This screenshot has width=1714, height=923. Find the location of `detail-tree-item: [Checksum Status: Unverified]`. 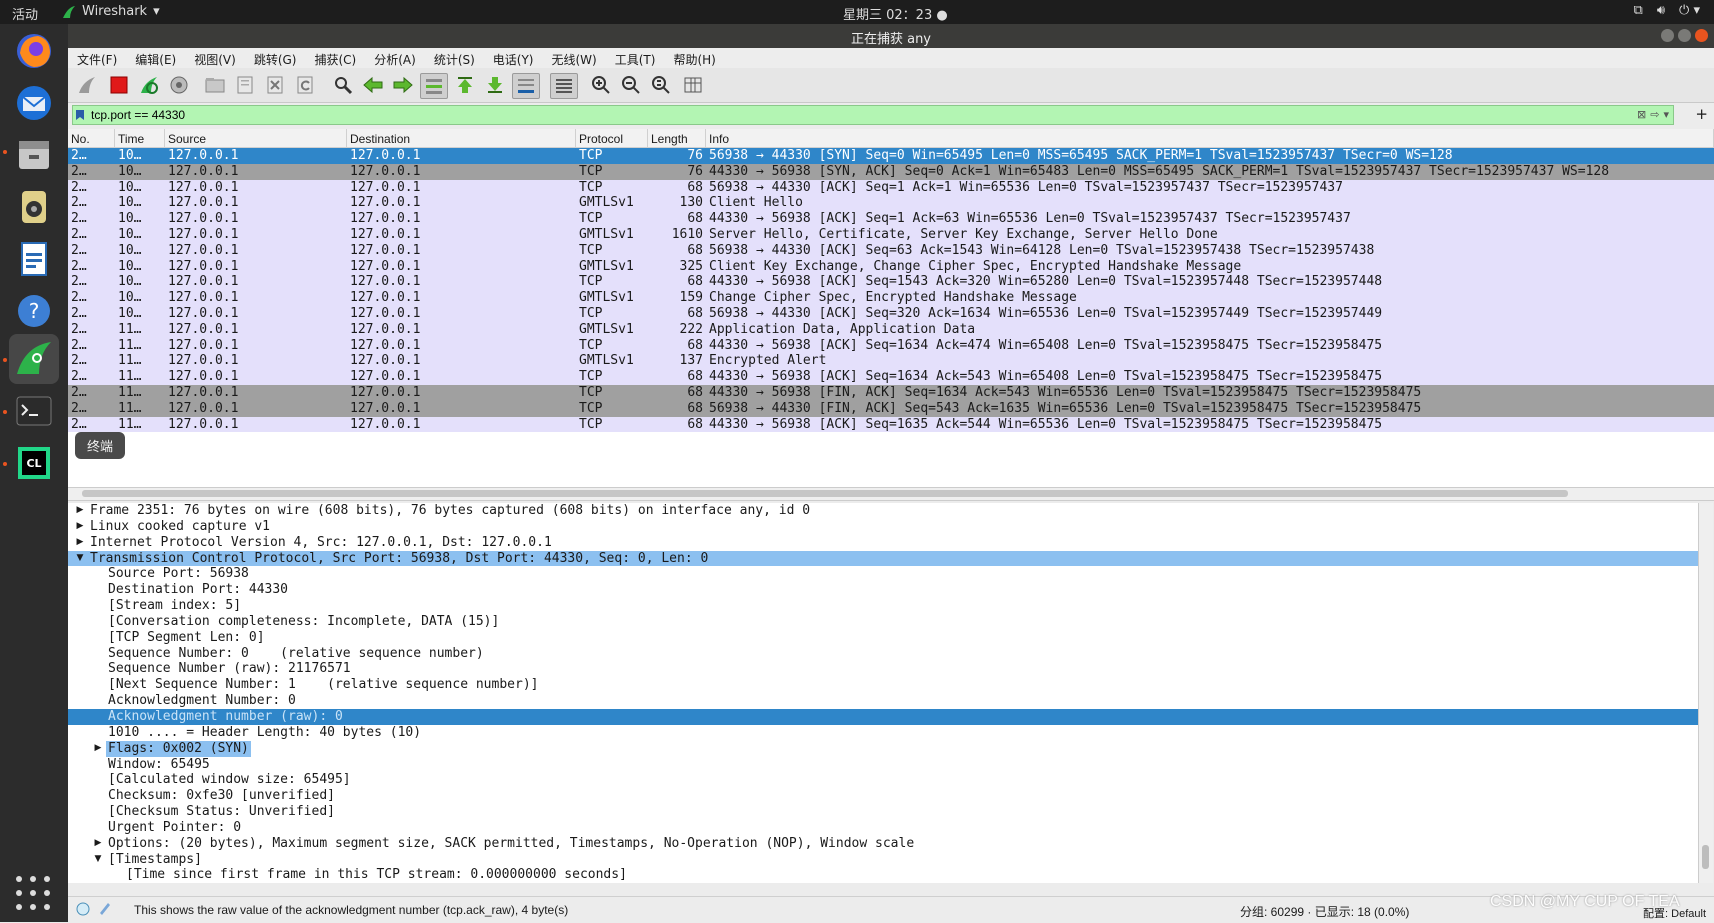

detail-tree-item: [Checksum Status: Unverified] is located at coordinates (883, 812).